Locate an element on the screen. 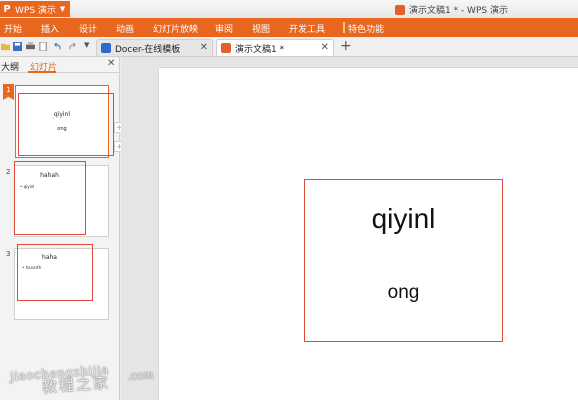 The width and height of the screenshot is (578, 400). customize-toolbar-icon: ▼ is located at coordinates (86, 45).